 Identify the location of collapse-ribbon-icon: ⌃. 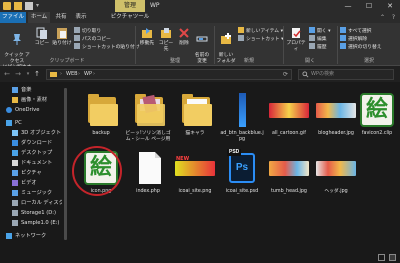
(382, 17).